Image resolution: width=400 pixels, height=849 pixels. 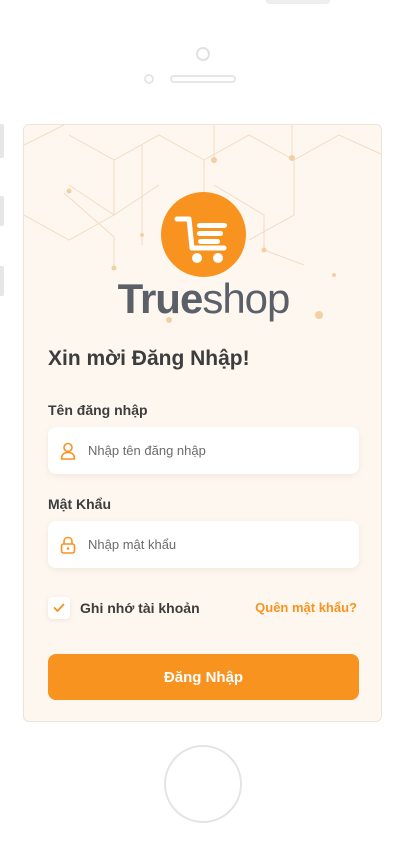 I want to click on brand-part-1: True, so click(x=160, y=298).